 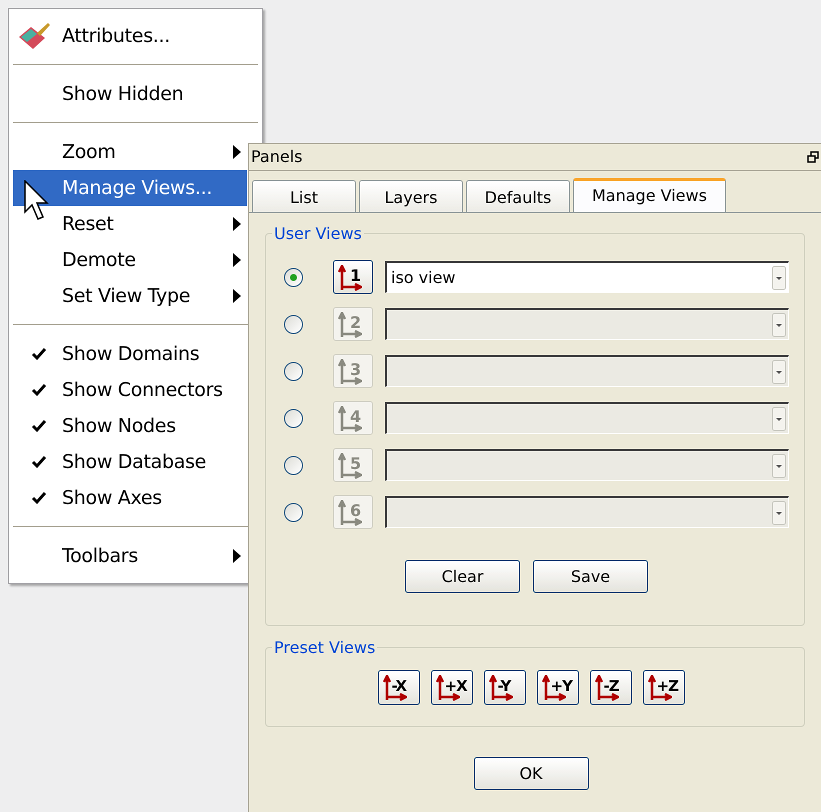 What do you see at coordinates (293, 277) in the screenshot?
I see `radio-button` at bounding box center [293, 277].